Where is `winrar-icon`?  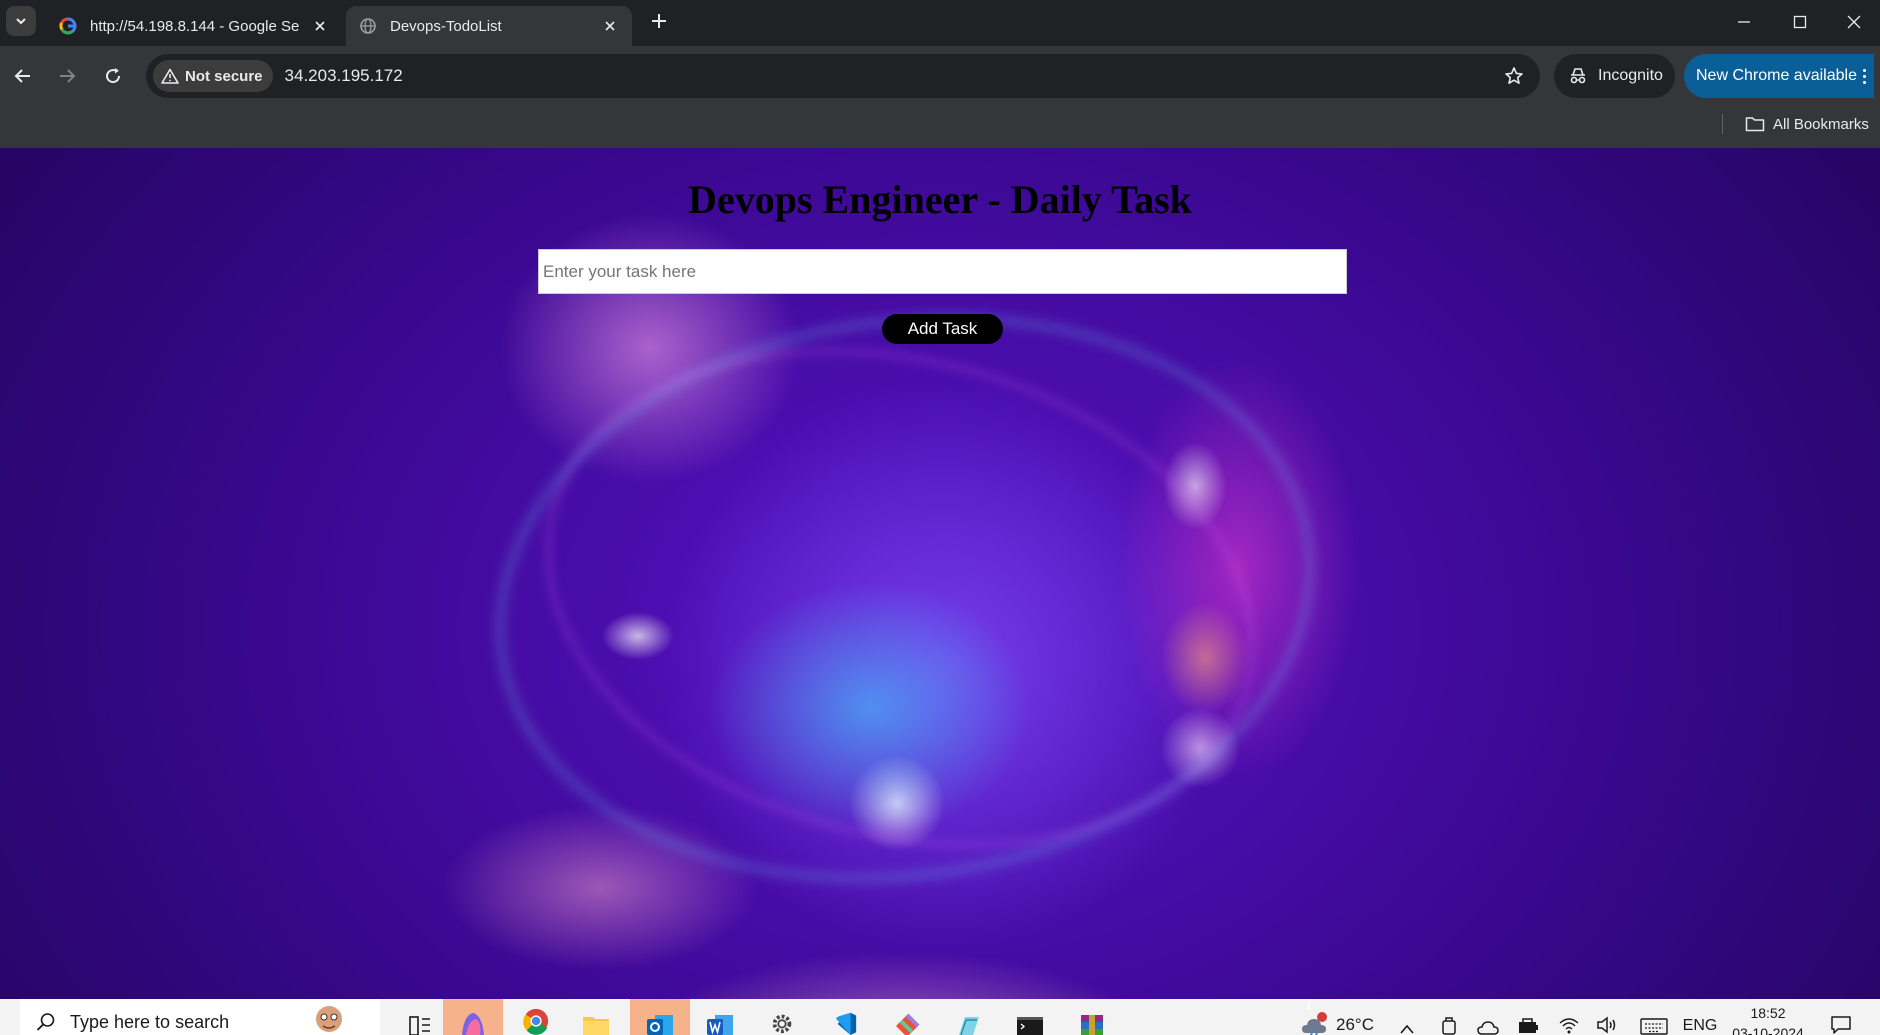 winrar-icon is located at coordinates (1092, 1017).